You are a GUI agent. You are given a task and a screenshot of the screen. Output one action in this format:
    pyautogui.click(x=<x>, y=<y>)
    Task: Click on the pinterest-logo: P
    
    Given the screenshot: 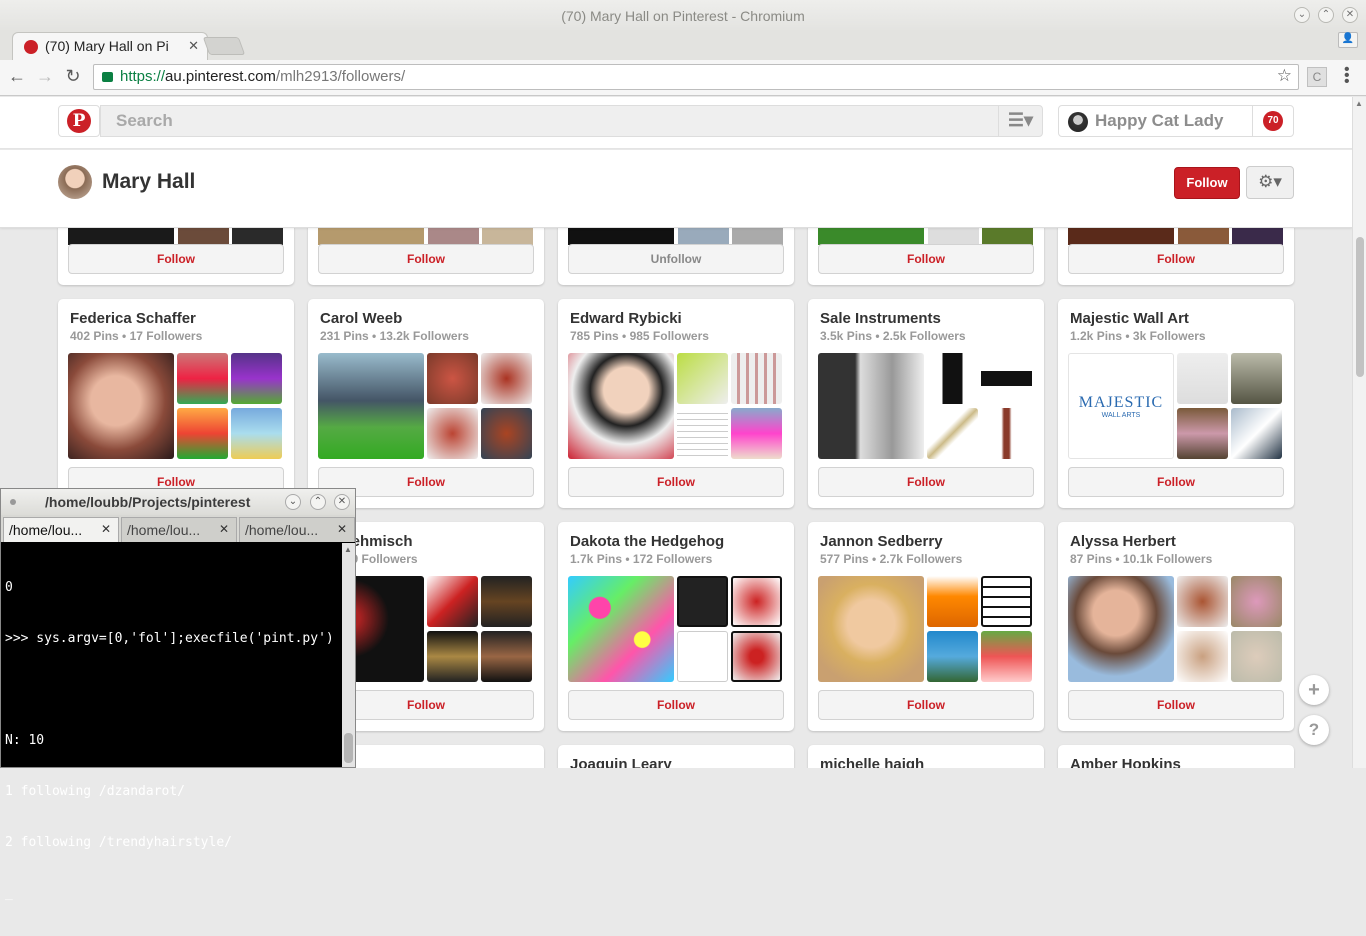 What is the action you would take?
    pyautogui.click(x=79, y=121)
    